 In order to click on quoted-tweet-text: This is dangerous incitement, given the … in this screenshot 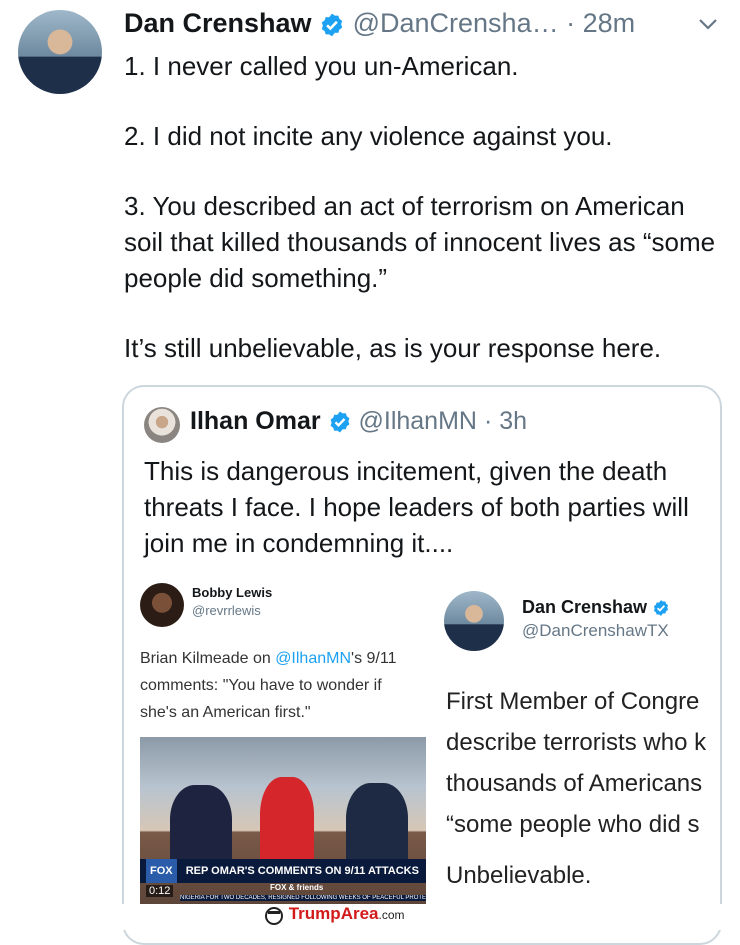, I will do `click(416, 507)`.